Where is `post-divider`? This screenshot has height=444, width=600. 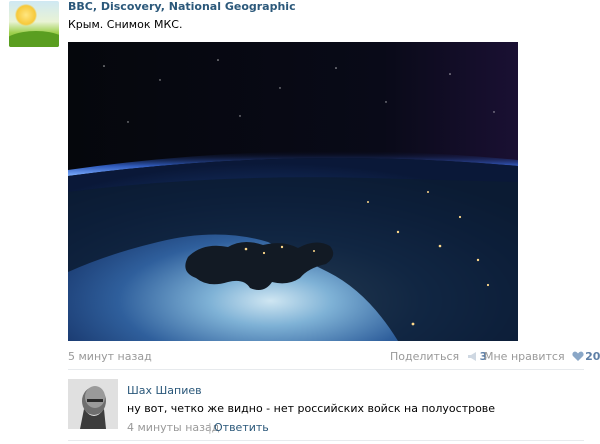 post-divider is located at coordinates (326, 369).